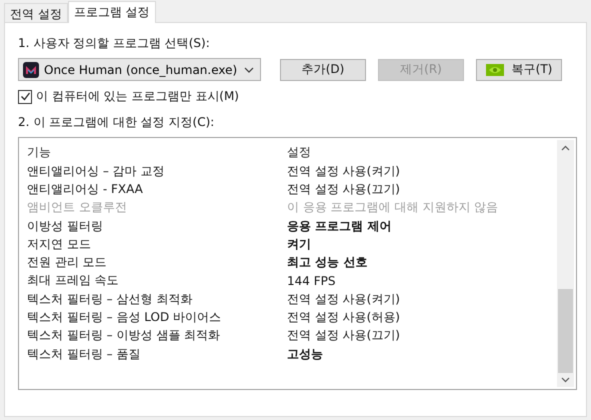  I want to click on program-dropdown: Once Human (once_human.exe), so click(139, 69).